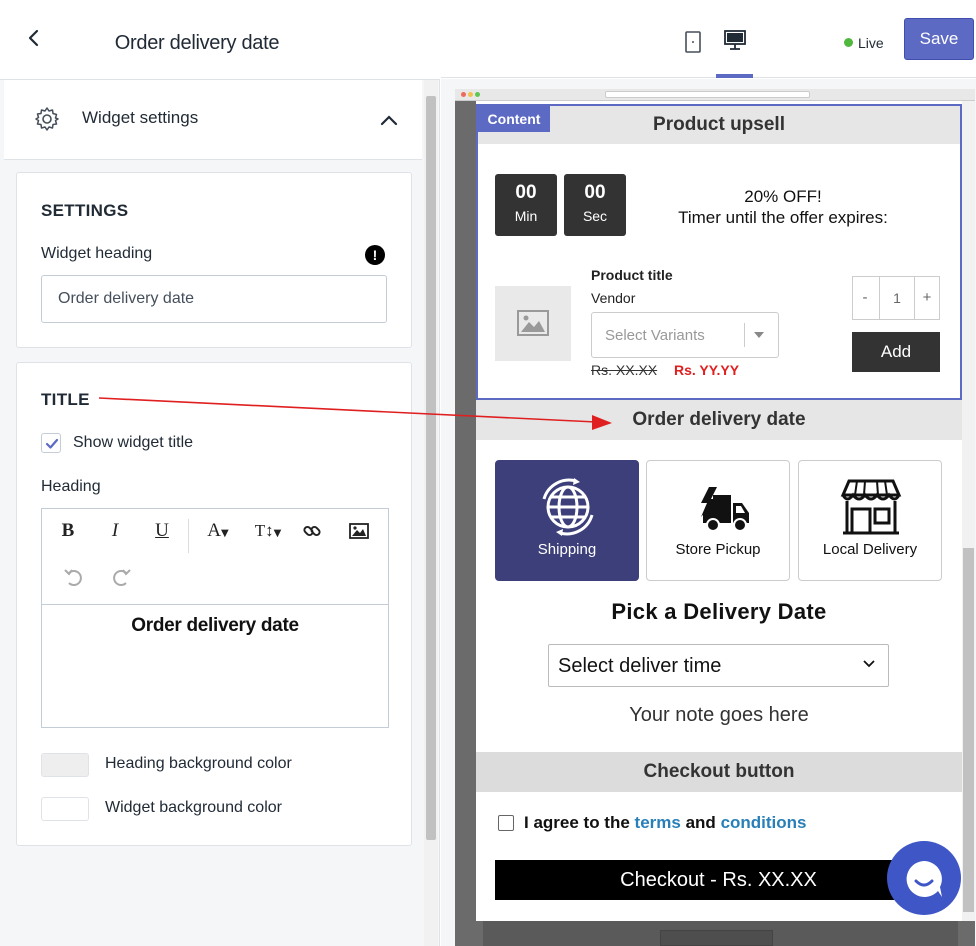 This screenshot has width=976, height=946. I want to click on settings-heading: SETTINGS, so click(85, 210).